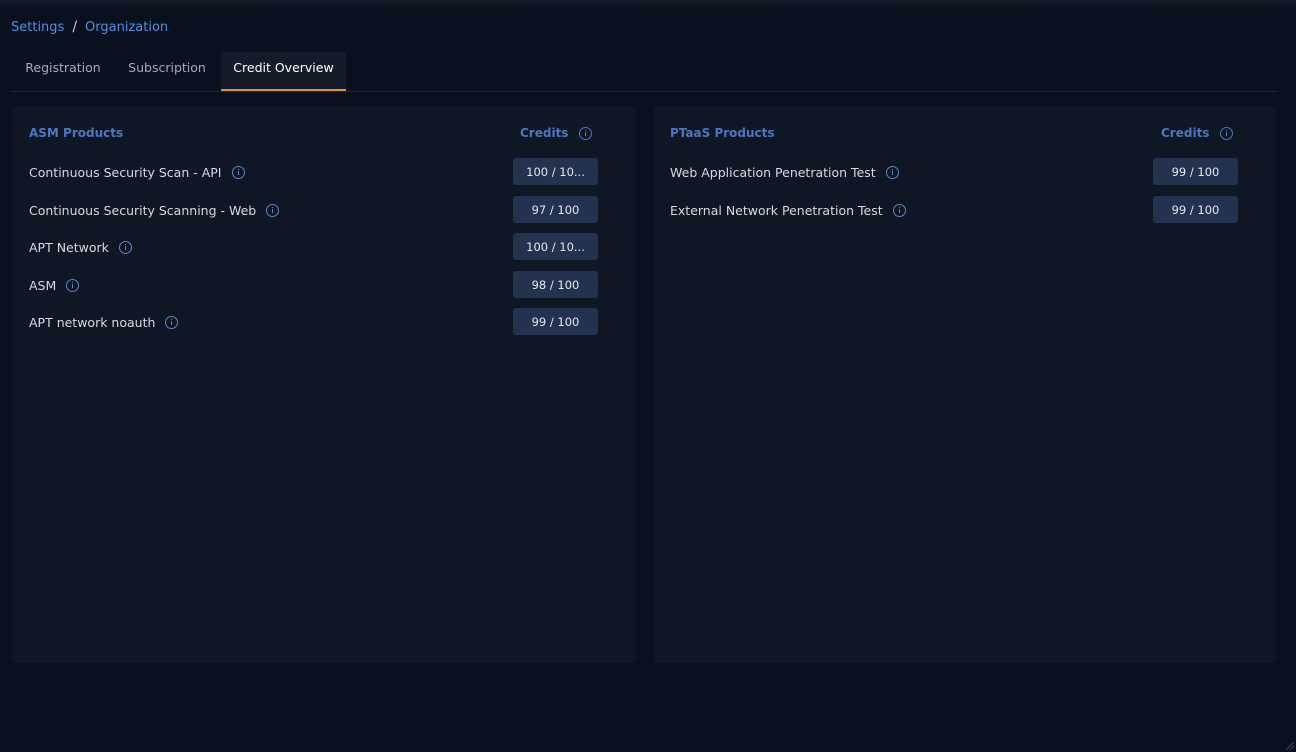 This screenshot has height=752, width=1296. I want to click on row-label: APT Network, so click(80, 247).